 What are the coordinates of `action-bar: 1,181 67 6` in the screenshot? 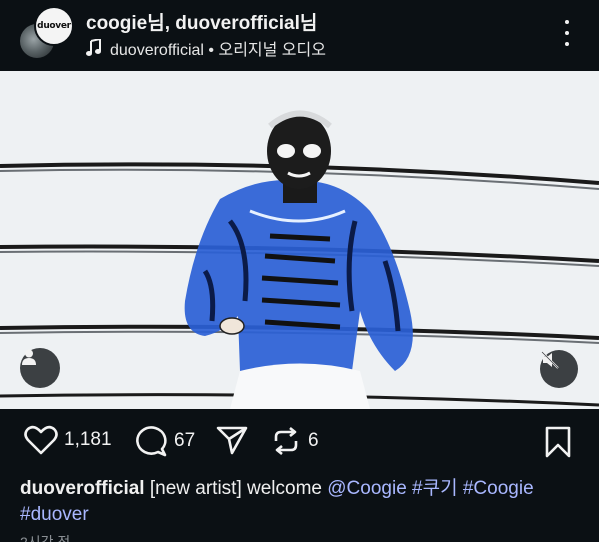 It's located at (299, 440).